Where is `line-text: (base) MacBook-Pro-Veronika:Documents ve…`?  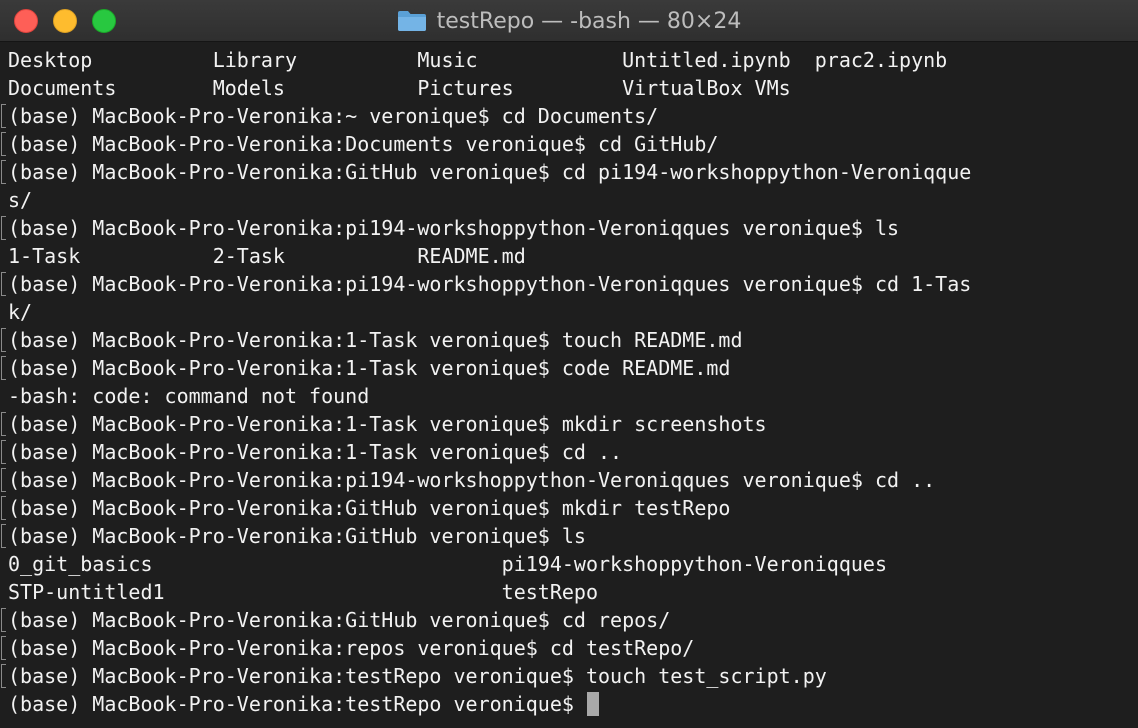
line-text: (base) MacBook-Pro-Veronika:Documents ve… is located at coordinates (363, 144).